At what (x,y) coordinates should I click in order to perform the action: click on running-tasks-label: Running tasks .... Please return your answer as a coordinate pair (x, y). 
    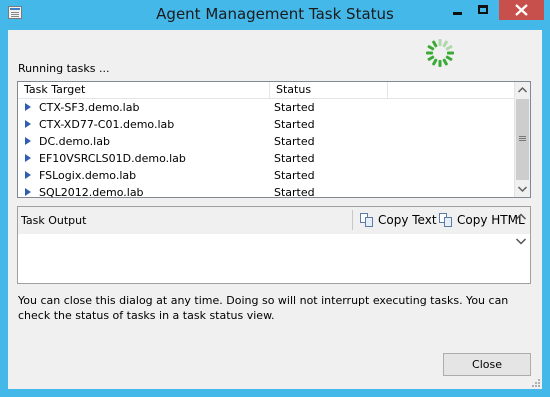
    Looking at the image, I should click on (64, 68).